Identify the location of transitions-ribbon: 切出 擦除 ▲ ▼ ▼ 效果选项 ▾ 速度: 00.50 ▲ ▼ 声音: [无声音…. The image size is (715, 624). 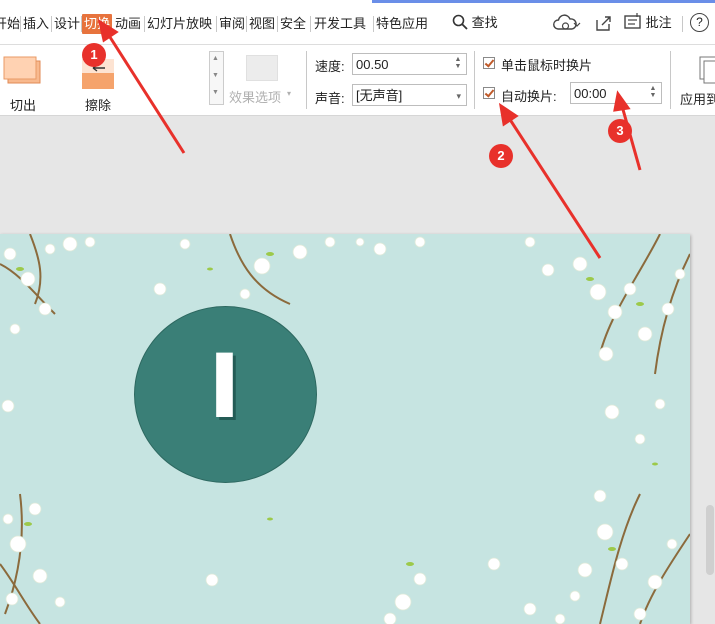
(357, 80).